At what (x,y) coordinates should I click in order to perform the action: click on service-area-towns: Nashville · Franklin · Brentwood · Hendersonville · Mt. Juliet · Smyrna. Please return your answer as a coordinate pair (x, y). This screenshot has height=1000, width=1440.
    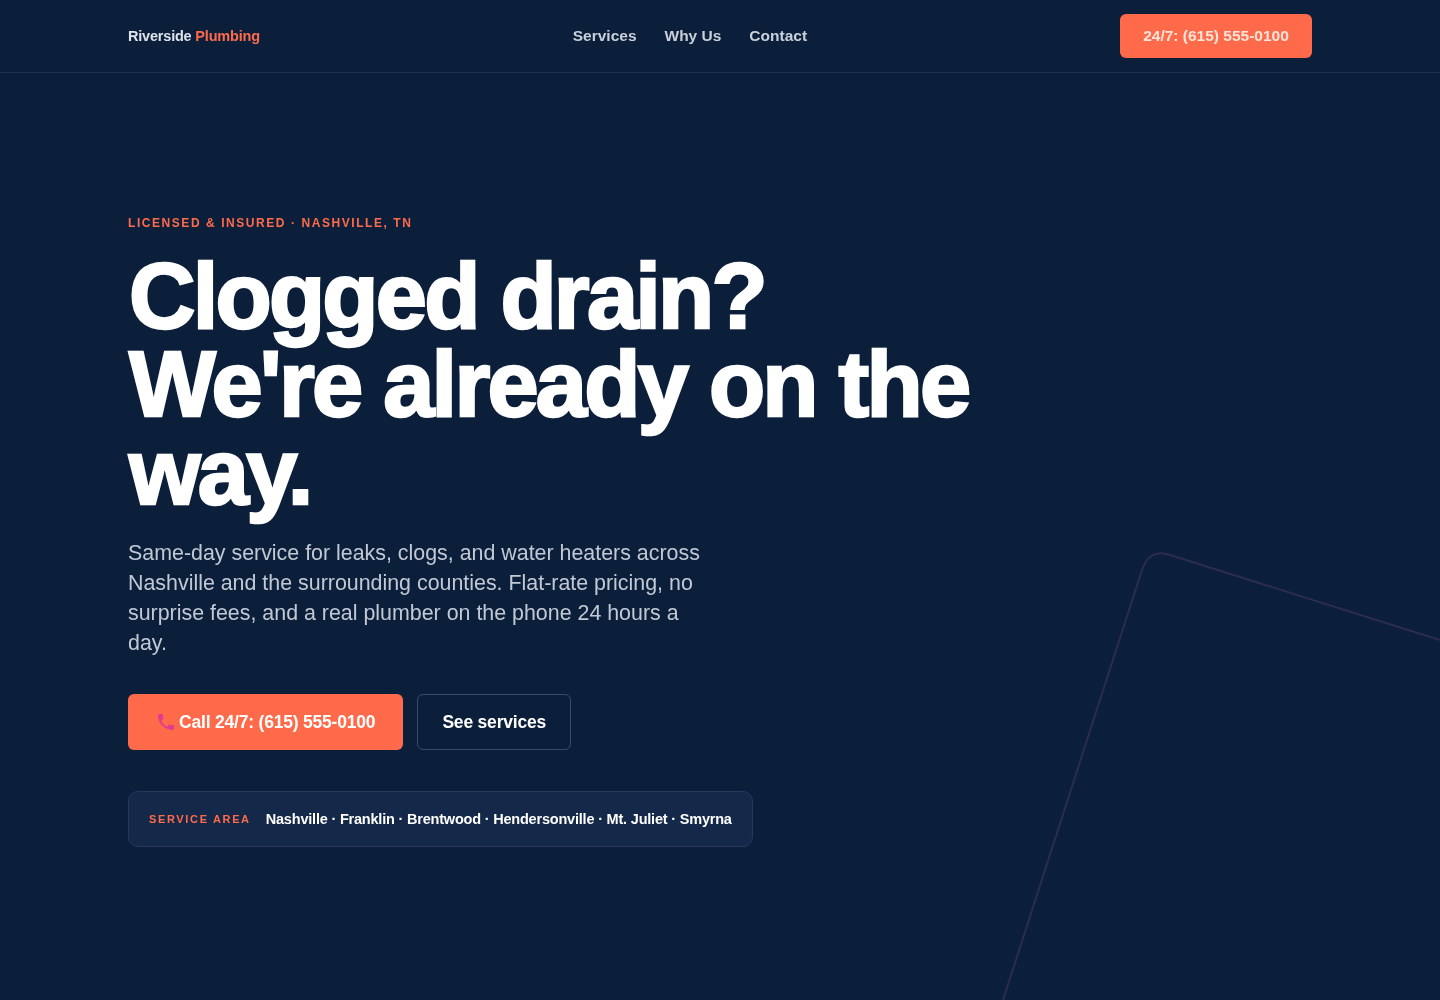
    Looking at the image, I should click on (498, 819).